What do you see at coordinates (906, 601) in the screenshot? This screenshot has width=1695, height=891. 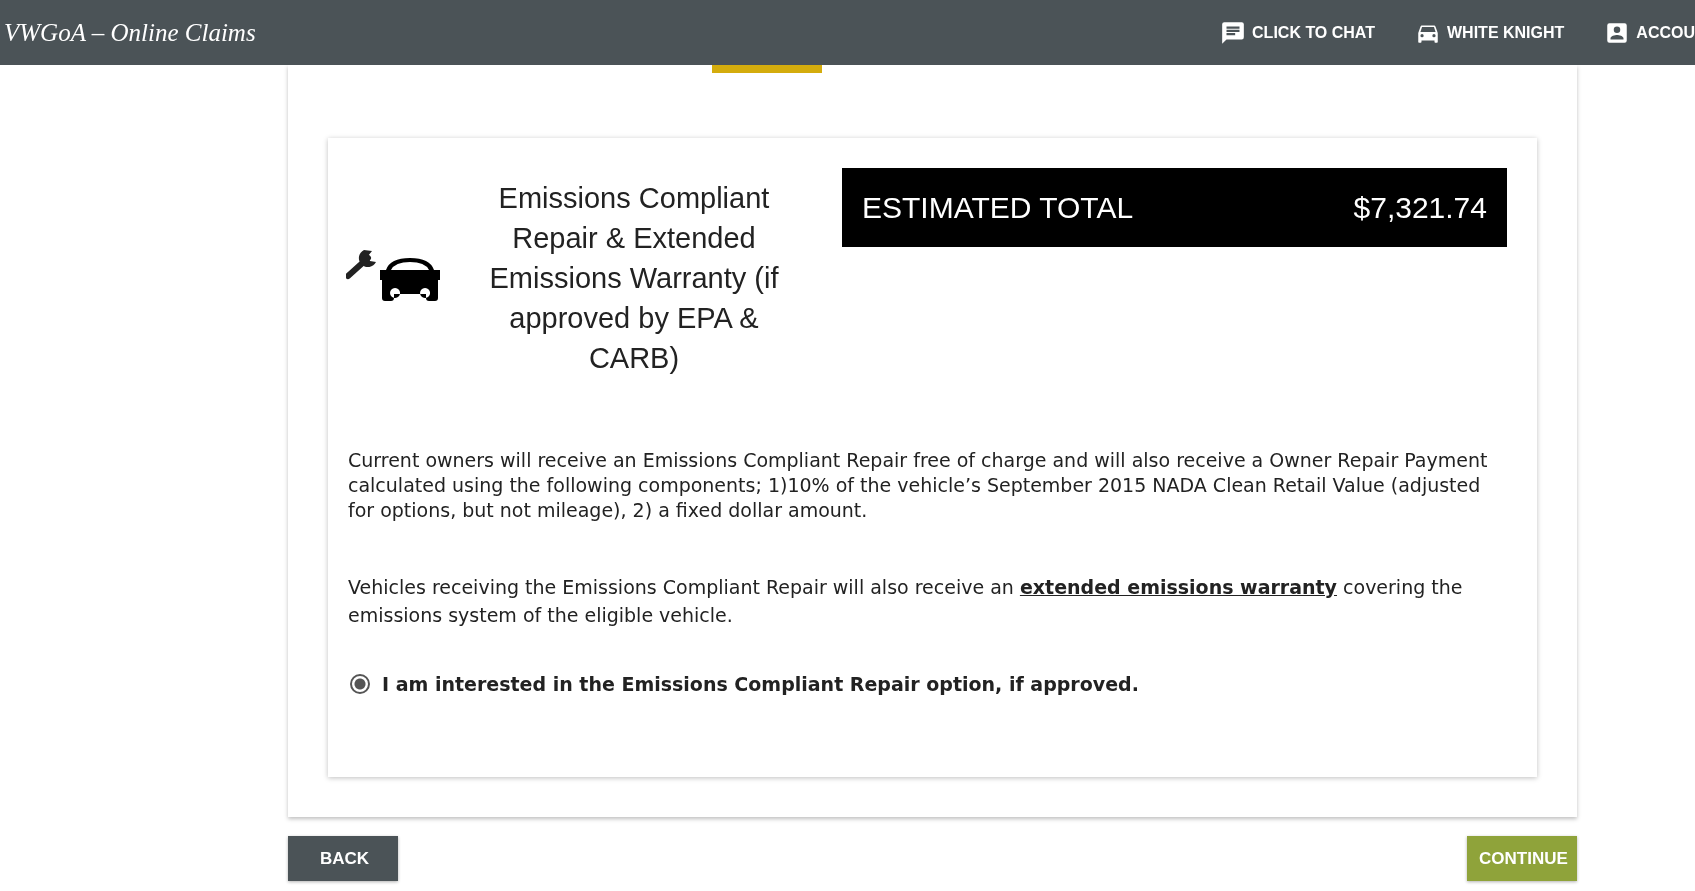 I see `warranty-paragraph: Vehicles receiving the Emissions Compliant Repair will also receive an extended emissions warranty covering the emissions system of the eligible vehicle.` at bounding box center [906, 601].